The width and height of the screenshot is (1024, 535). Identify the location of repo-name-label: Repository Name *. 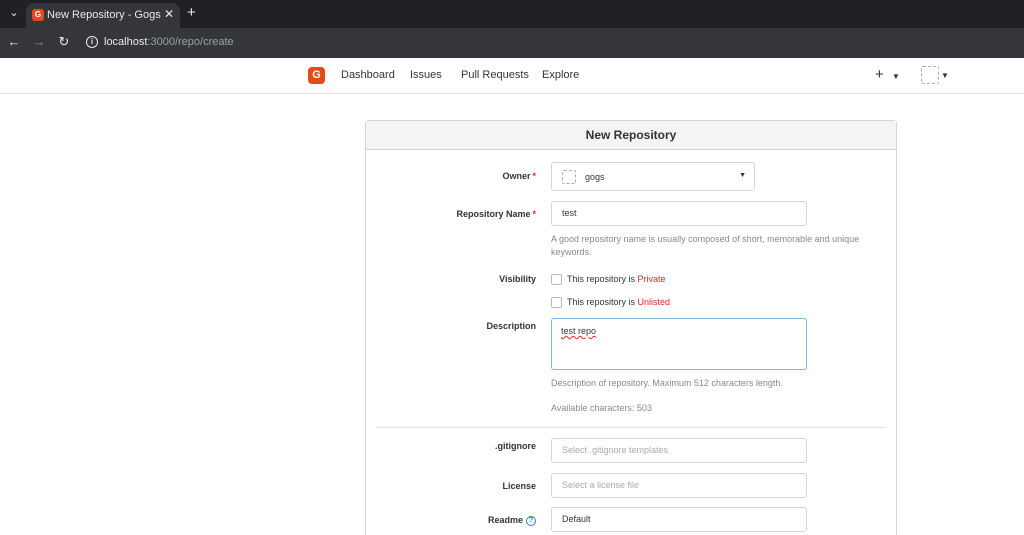
(496, 214).